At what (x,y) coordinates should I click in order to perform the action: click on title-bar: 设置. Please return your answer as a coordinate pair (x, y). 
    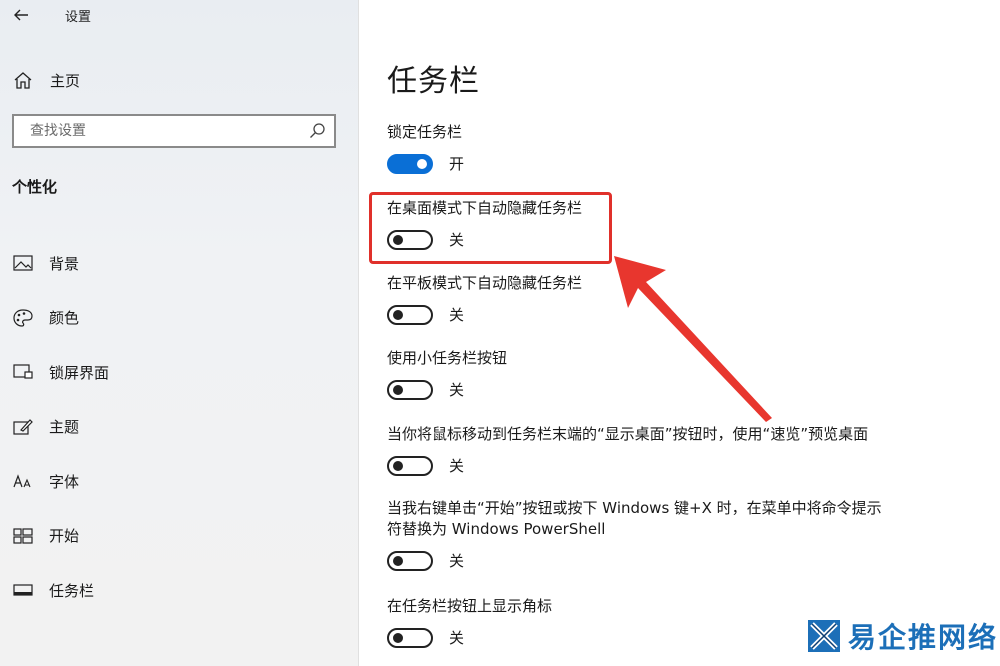
    Looking at the image, I should click on (179, 16).